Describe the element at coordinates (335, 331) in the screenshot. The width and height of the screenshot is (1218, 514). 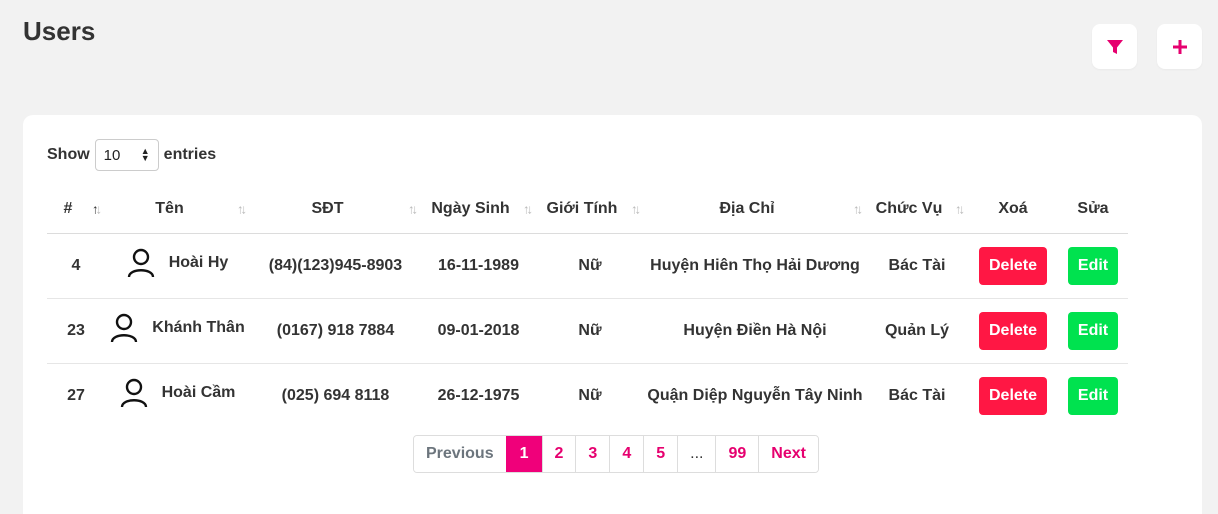
I see `cell-phone: (0167) 918 7884` at that location.